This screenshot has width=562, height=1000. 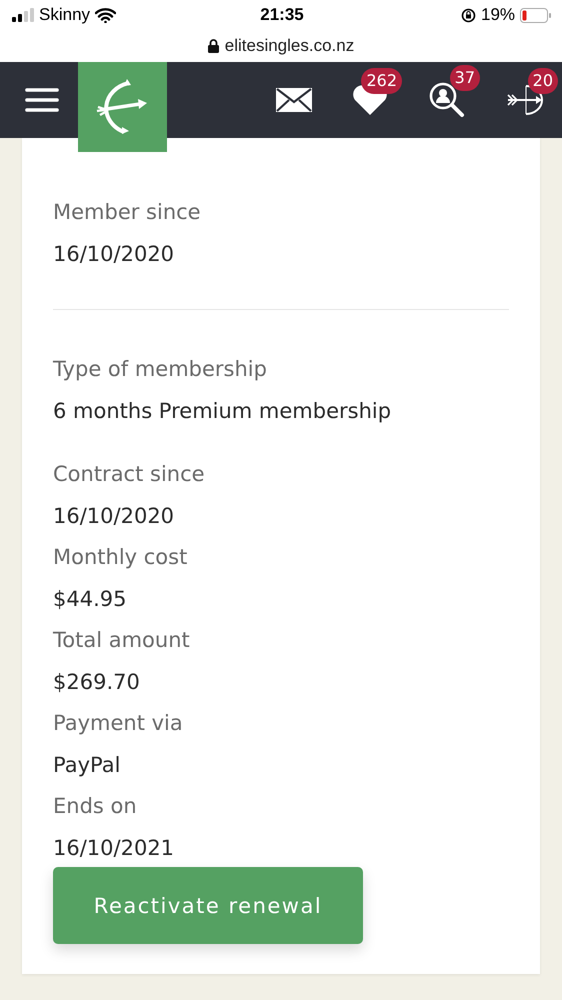 I want to click on carrier-name: Skinny, so click(x=64, y=15).